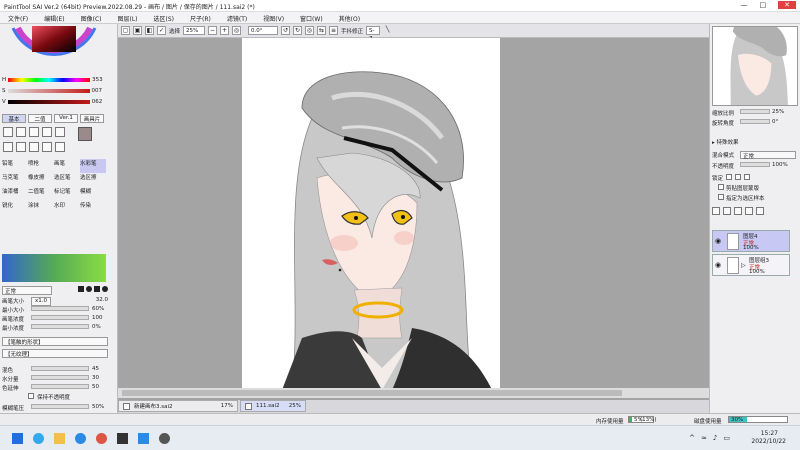 The width and height of the screenshot is (800, 450). I want to click on menu-ruler: 尺子(R), so click(200, 17).